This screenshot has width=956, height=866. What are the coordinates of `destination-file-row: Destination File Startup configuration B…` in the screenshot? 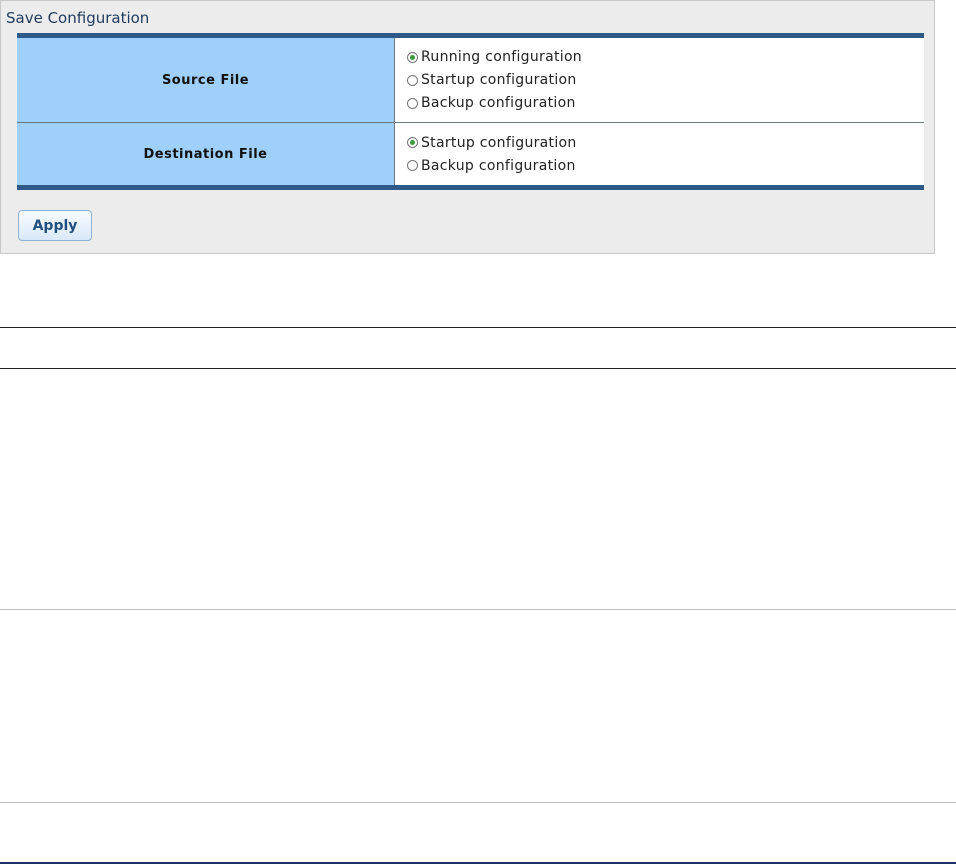 It's located at (470, 154).